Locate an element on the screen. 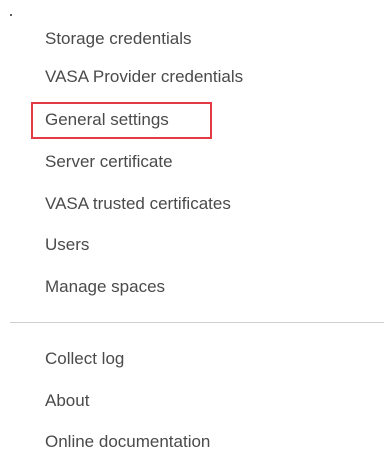 The width and height of the screenshot is (386, 468). menu-item-server-certificate: Server certificate is located at coordinates (109, 162).